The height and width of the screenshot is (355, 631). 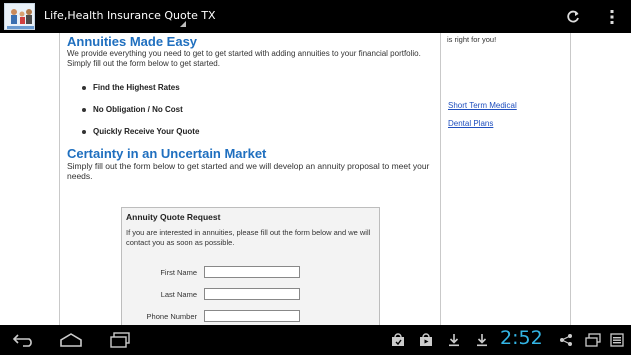 What do you see at coordinates (120, 340) in the screenshot?
I see `recent-apps-icon` at bounding box center [120, 340].